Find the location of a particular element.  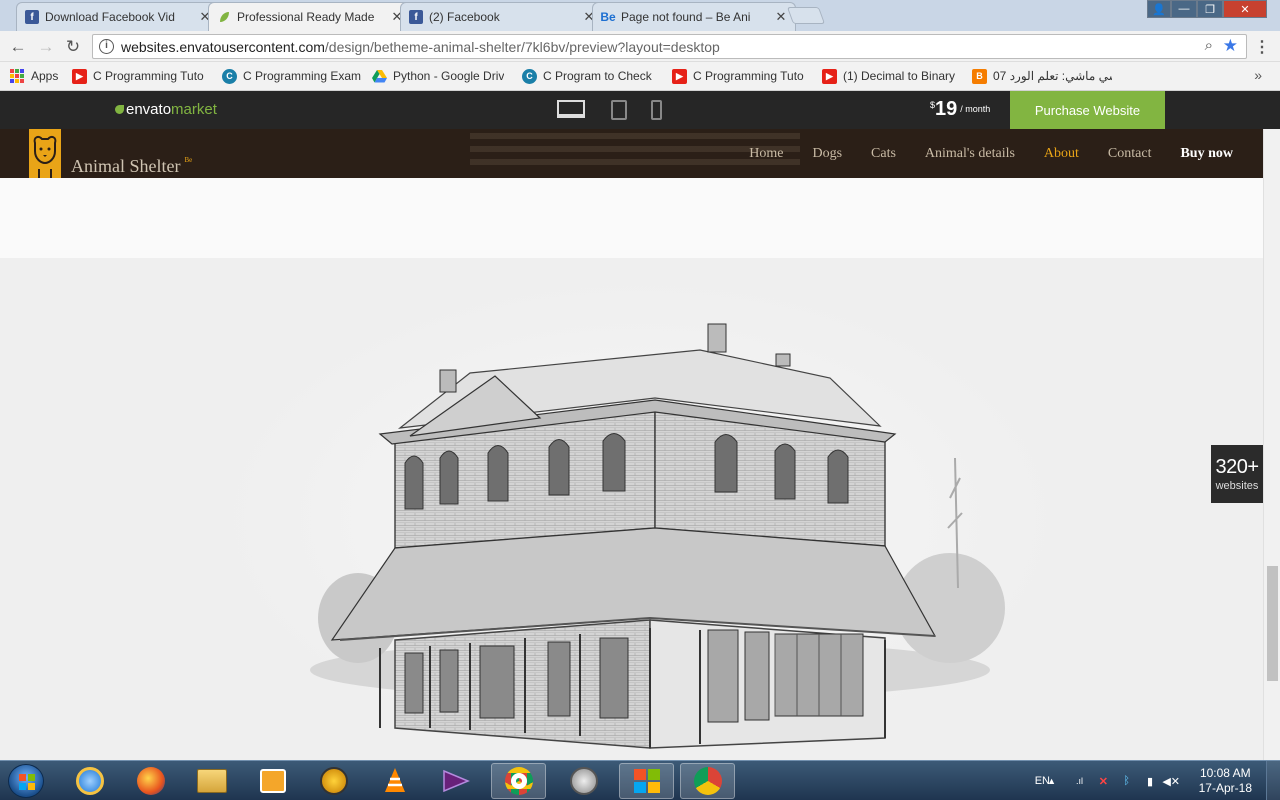

tab-professional-ready-made: Professional Ready Made ✕ is located at coordinates (310, 16).